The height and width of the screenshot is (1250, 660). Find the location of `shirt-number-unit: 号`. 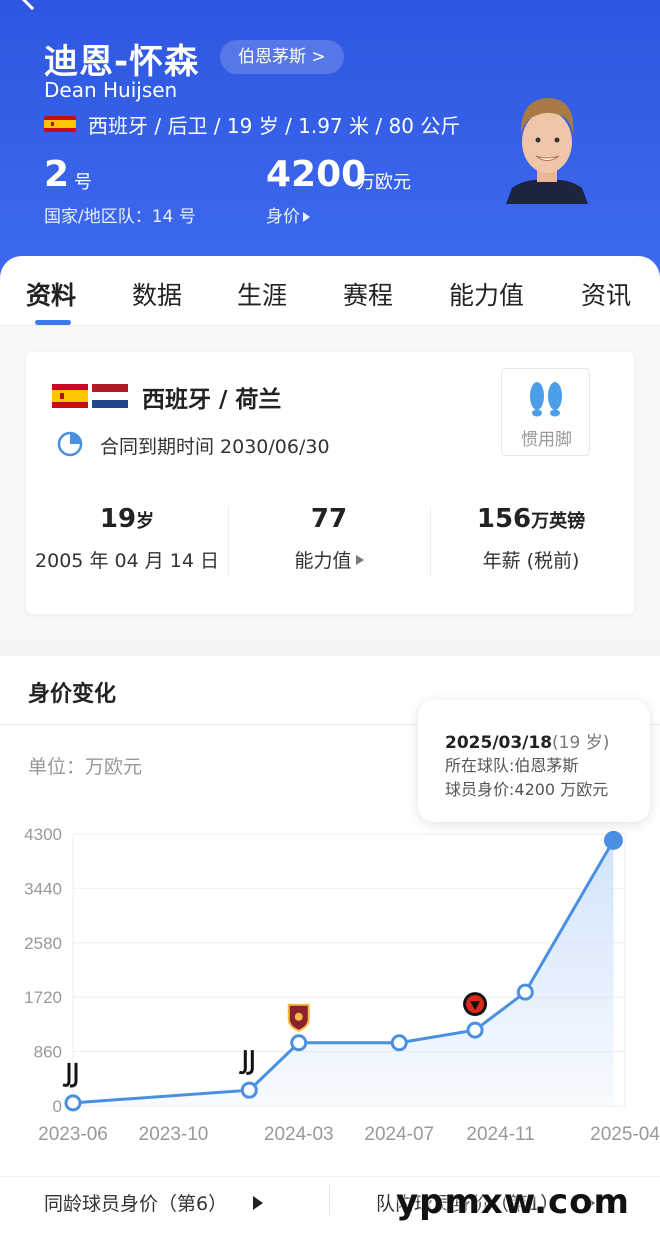

shirt-number-unit: 号 is located at coordinates (83, 182).